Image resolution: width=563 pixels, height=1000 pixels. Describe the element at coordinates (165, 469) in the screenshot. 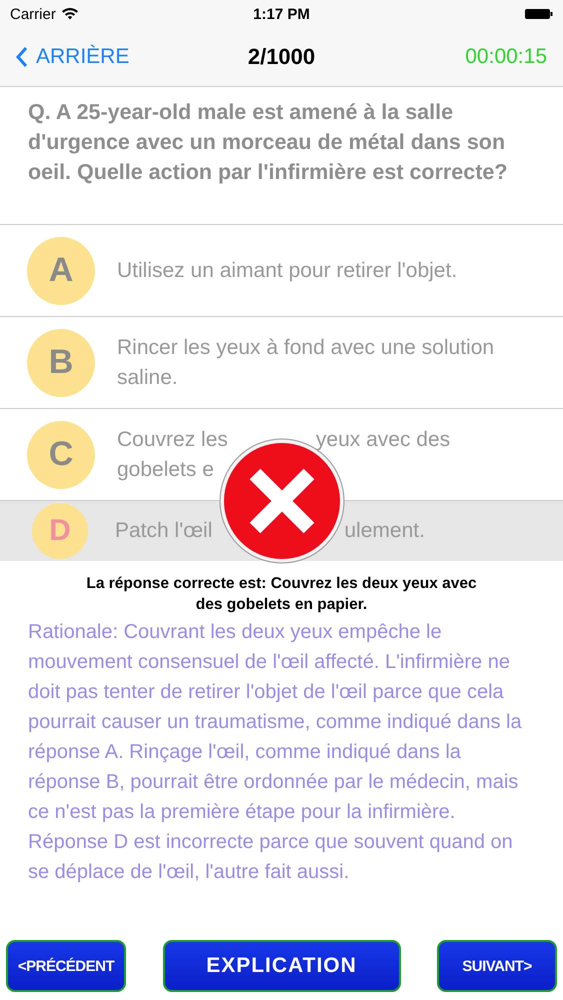

I see `answer-text: gobelets e` at that location.